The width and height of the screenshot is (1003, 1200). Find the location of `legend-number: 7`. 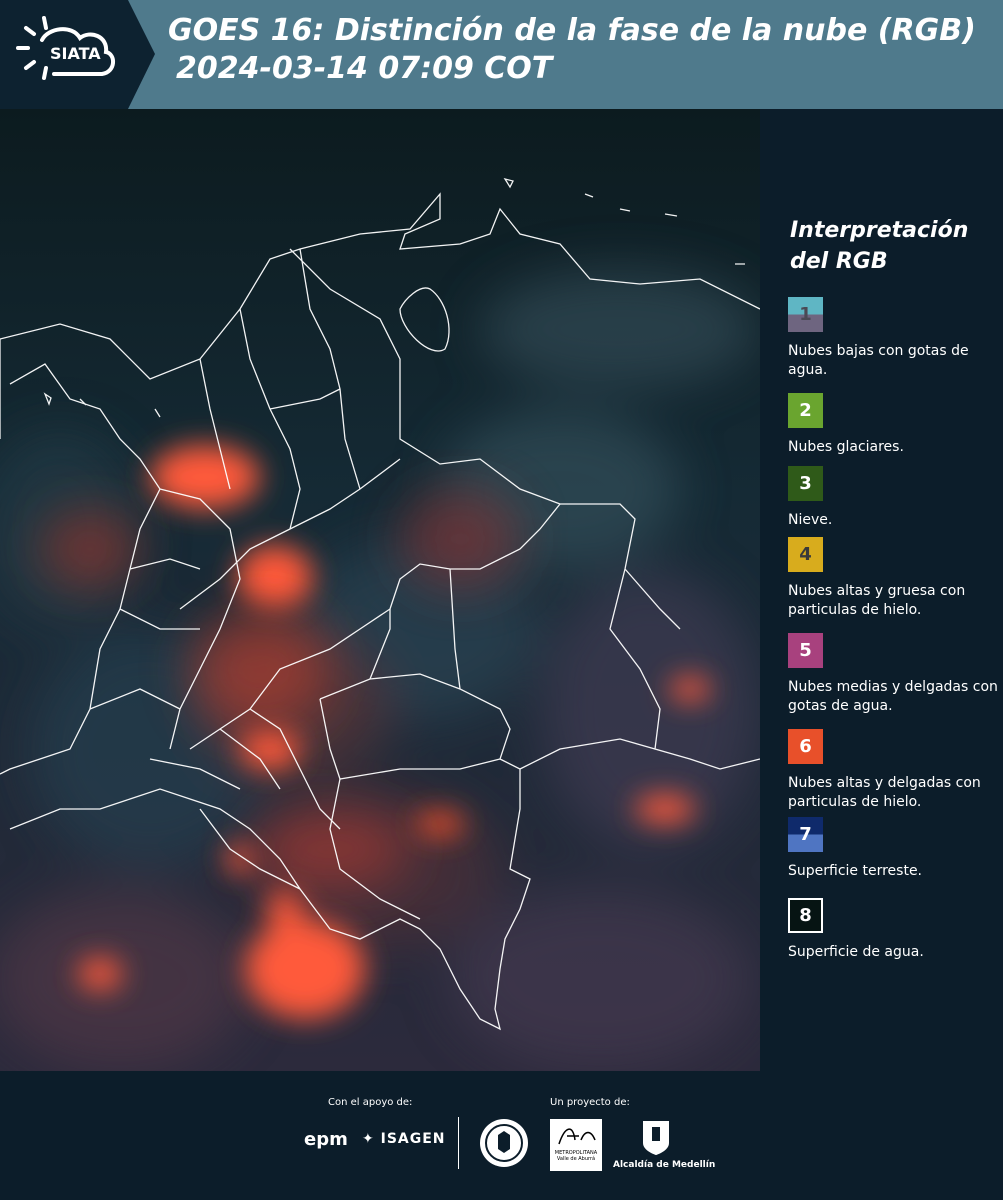

legend-number: 7 is located at coordinates (805, 834).